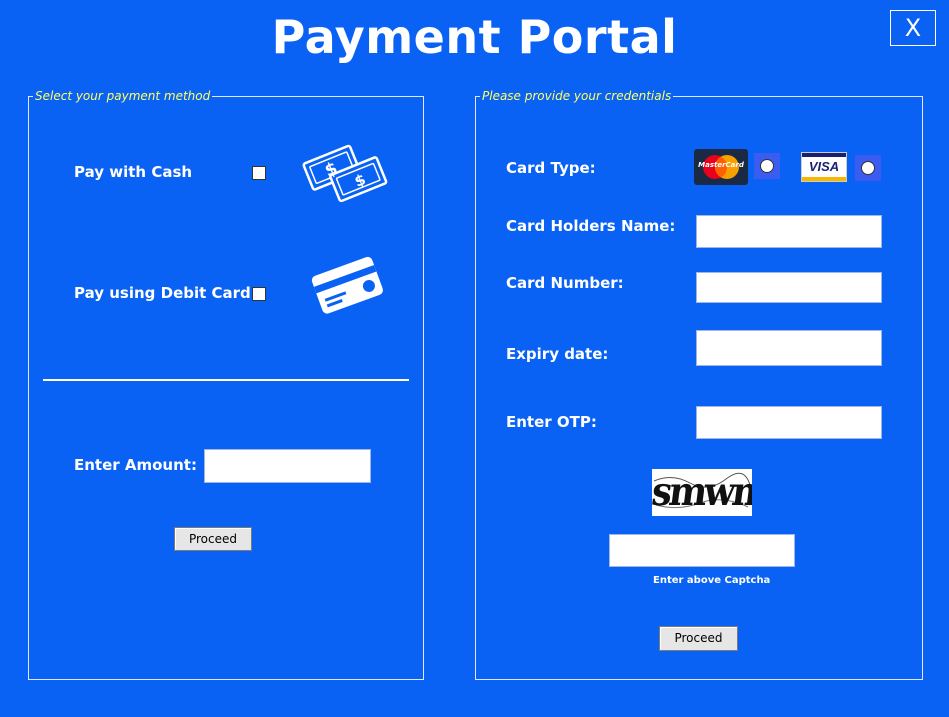  Describe the element at coordinates (789, 422) in the screenshot. I see `otp-input` at that location.